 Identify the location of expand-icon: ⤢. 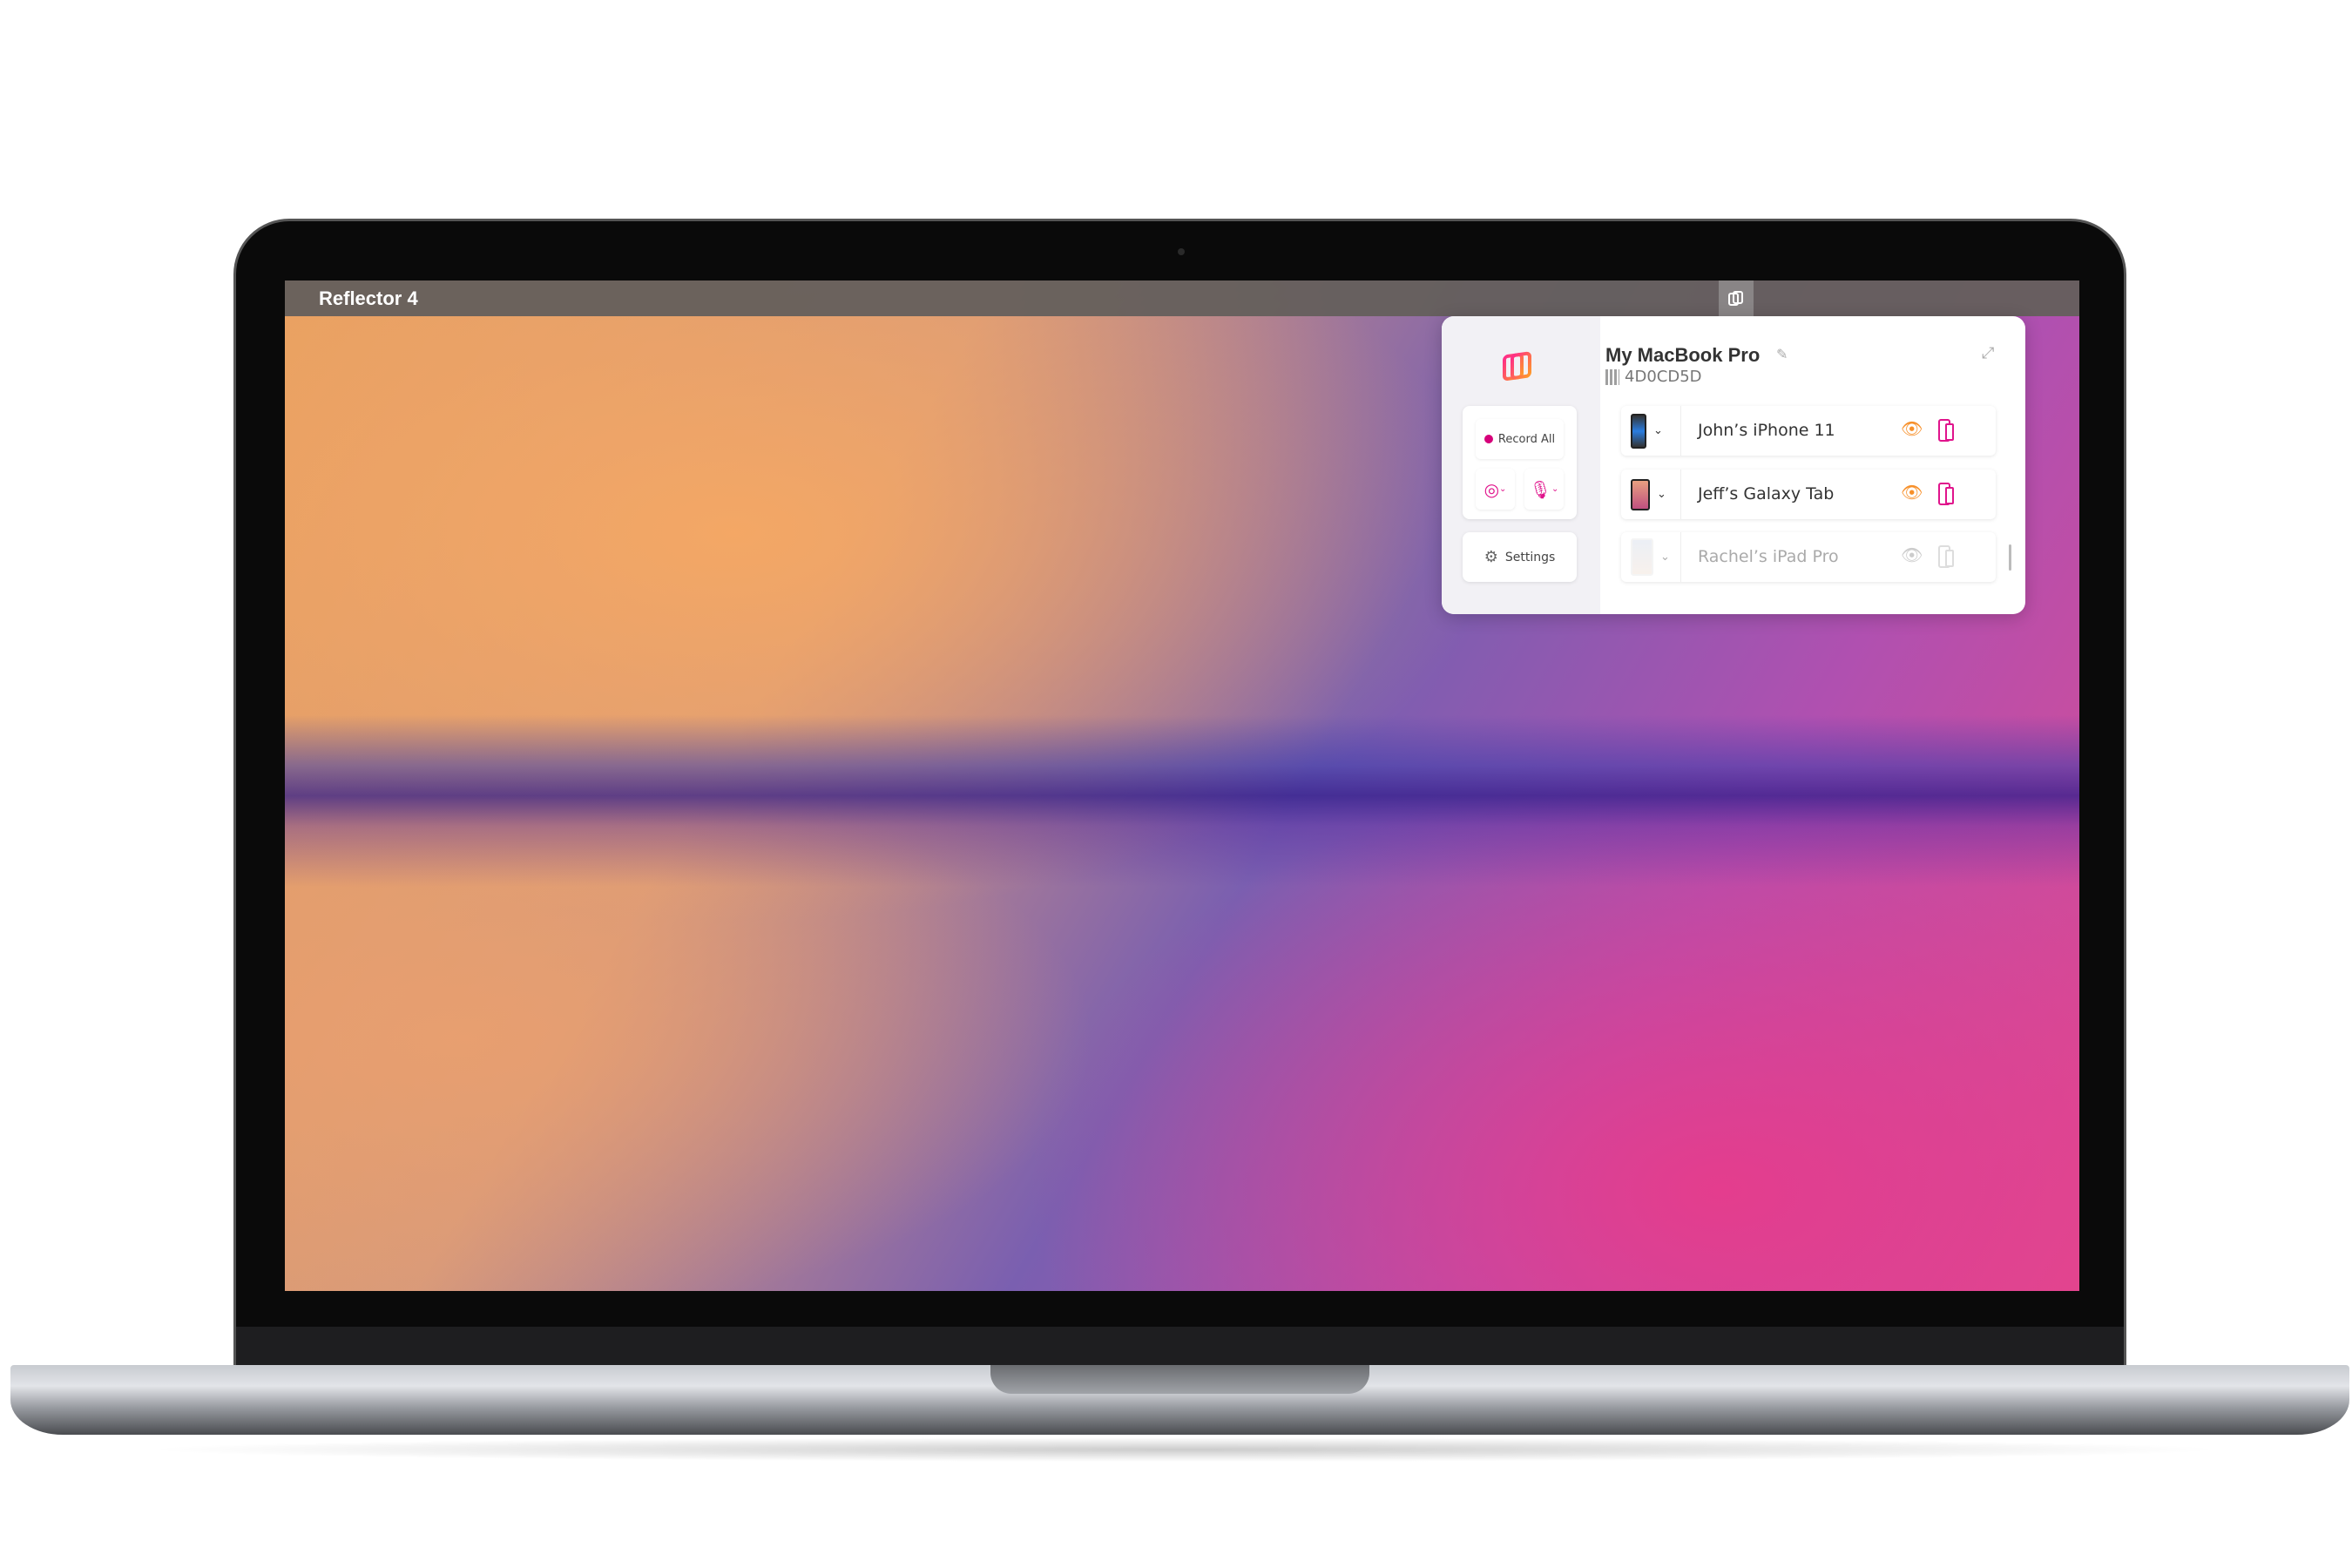
(1988, 353).